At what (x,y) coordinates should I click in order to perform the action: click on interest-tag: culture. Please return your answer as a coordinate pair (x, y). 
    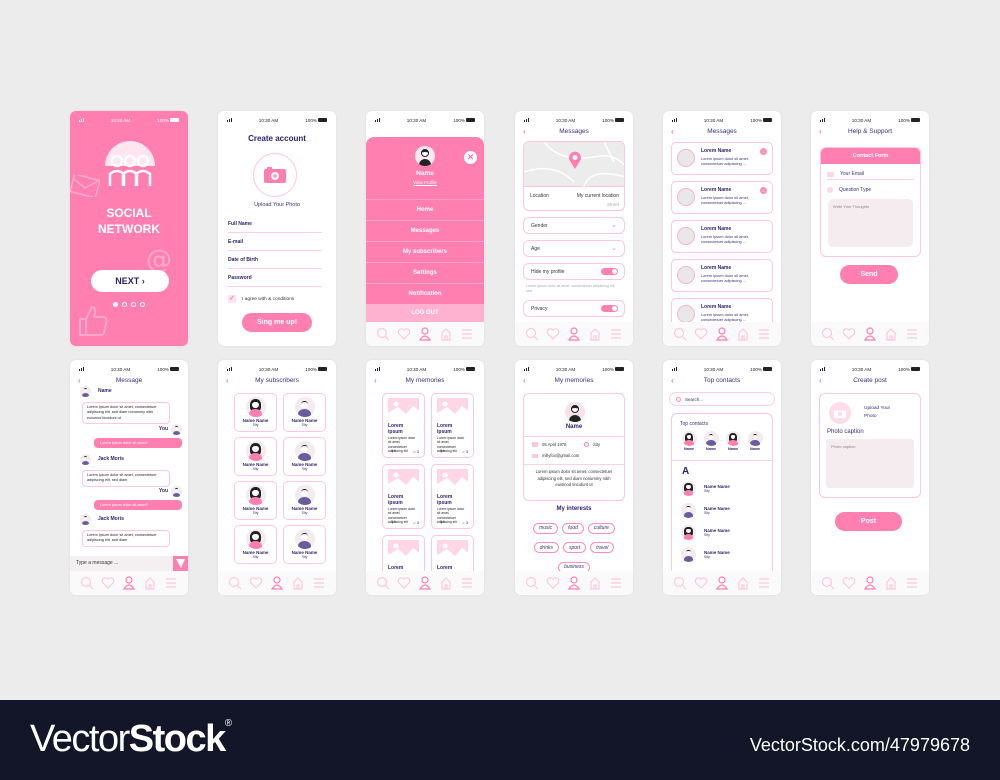
    Looking at the image, I should click on (601, 528).